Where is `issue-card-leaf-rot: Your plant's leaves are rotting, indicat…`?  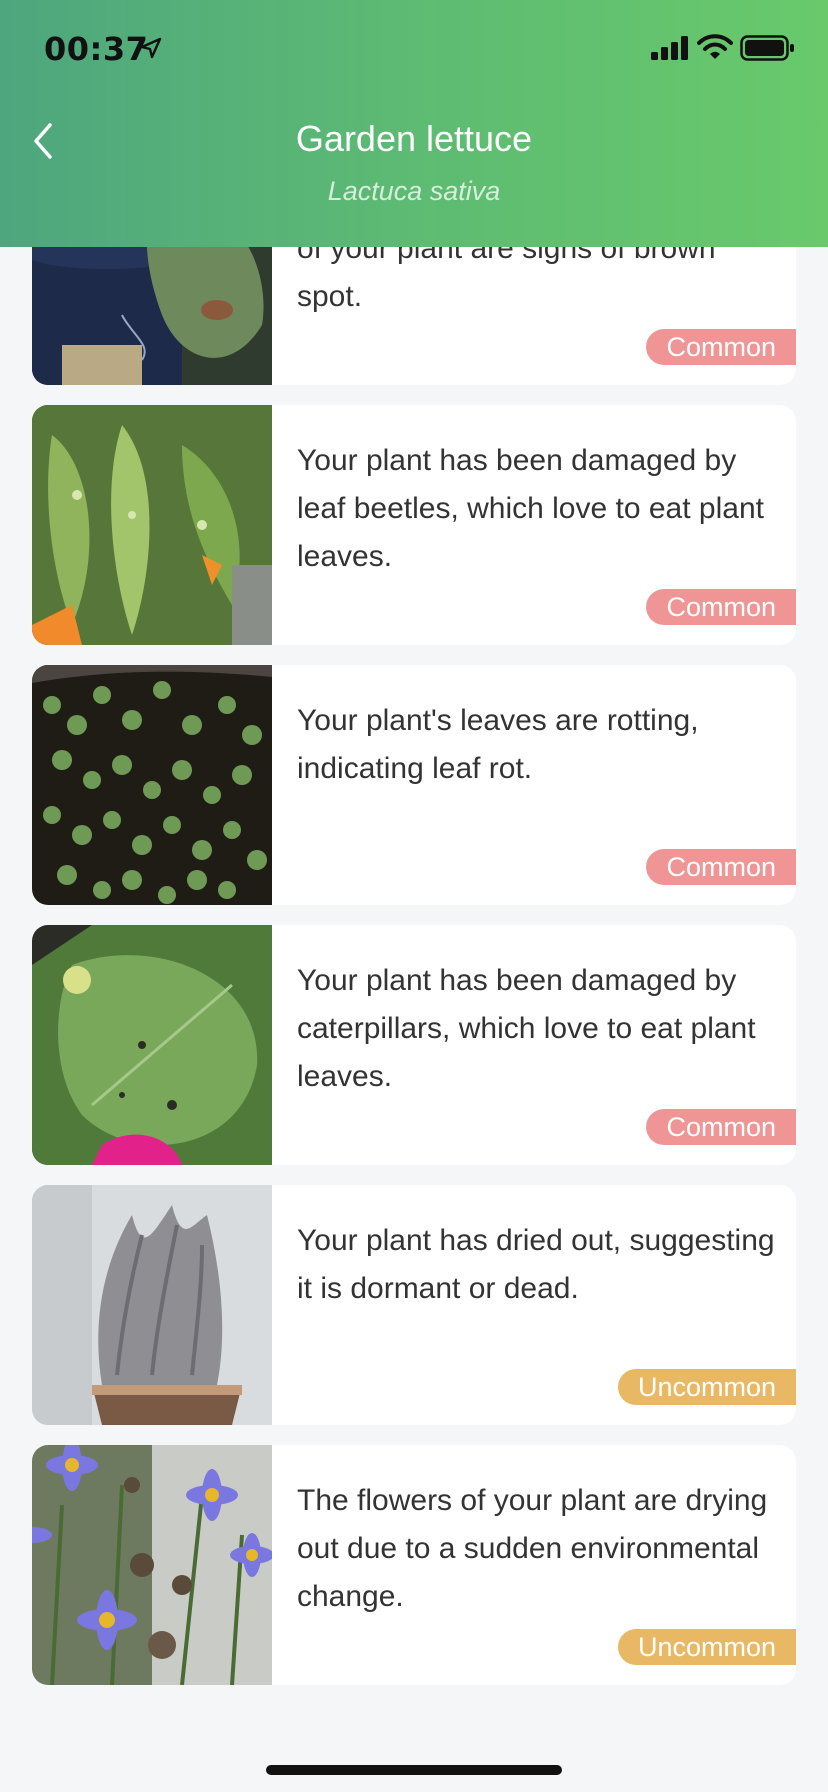 issue-card-leaf-rot: Your plant's leaves are rotting, indicat… is located at coordinates (414, 785).